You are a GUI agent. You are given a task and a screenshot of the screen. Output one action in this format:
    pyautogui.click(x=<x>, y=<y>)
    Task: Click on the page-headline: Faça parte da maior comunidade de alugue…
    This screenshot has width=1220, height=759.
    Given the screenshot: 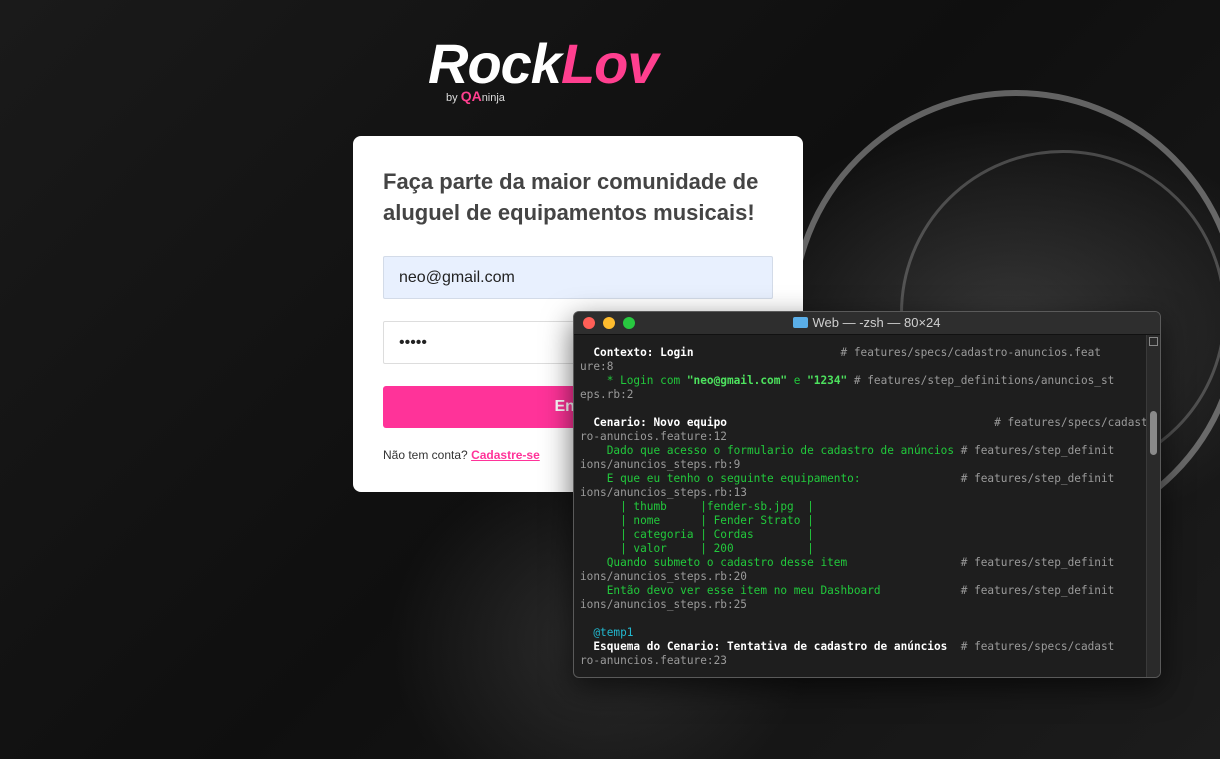 What is the action you would take?
    pyautogui.click(x=571, y=197)
    